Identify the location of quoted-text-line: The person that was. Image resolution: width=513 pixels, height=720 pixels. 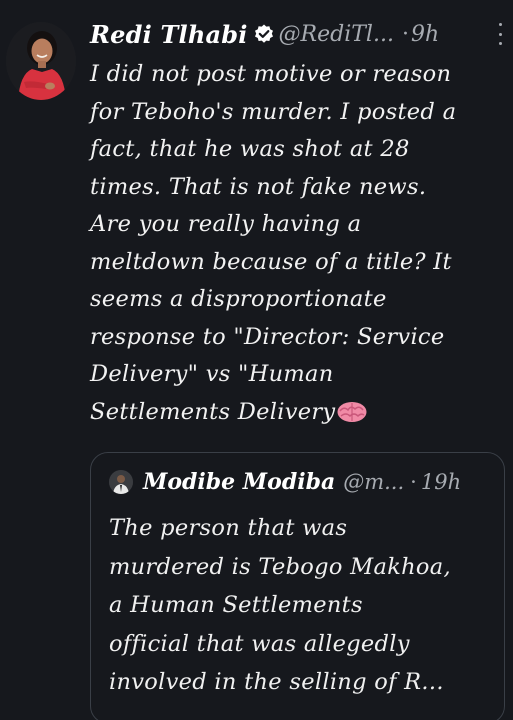
(228, 528).